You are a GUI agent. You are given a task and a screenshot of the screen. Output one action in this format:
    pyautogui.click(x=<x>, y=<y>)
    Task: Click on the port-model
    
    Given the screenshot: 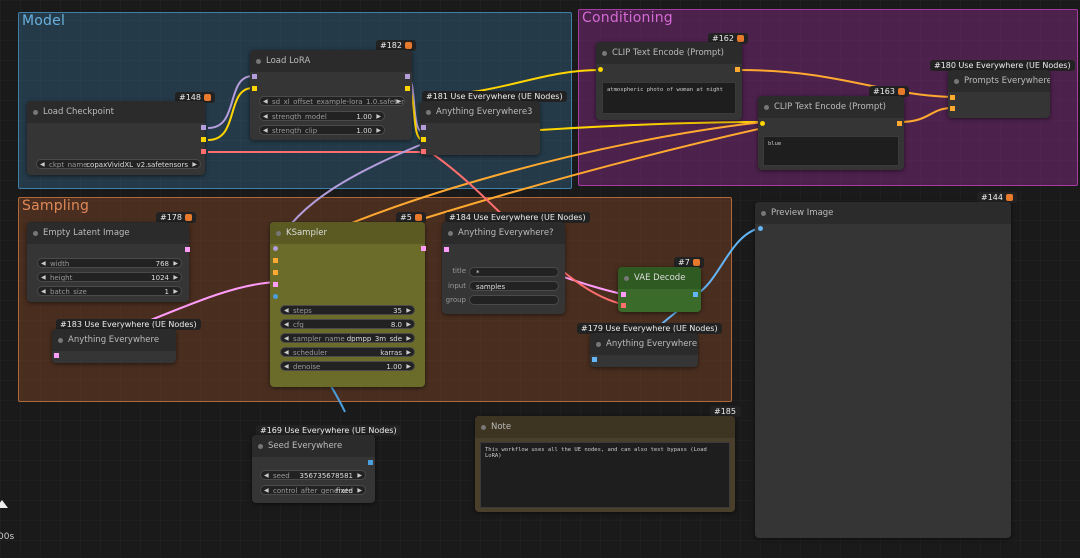 What is the action you would take?
    pyautogui.click(x=203, y=127)
    